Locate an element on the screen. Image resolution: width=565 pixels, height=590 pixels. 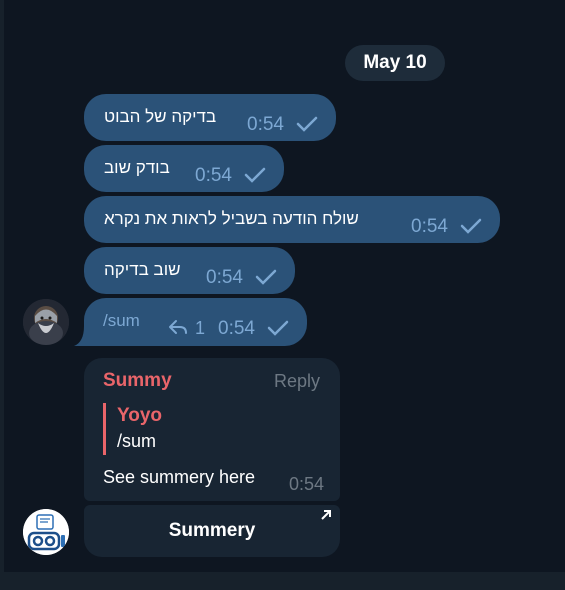
chat-bottom-bar is located at coordinates (282, 581).